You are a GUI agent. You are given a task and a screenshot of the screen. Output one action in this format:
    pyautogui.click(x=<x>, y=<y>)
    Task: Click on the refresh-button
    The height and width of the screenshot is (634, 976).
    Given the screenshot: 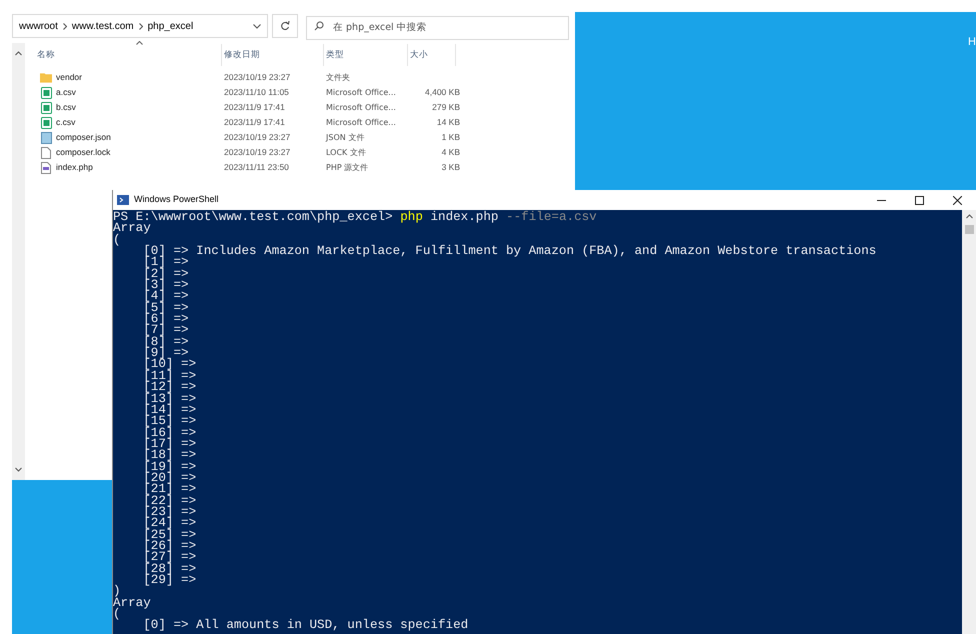 What is the action you would take?
    pyautogui.click(x=285, y=26)
    